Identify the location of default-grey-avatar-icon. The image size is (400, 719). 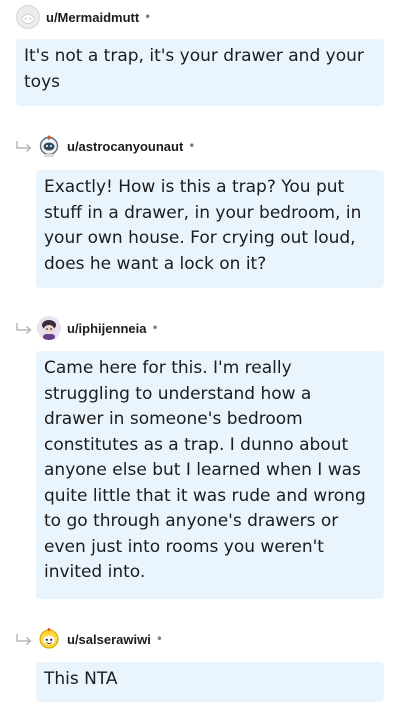
(28, 17).